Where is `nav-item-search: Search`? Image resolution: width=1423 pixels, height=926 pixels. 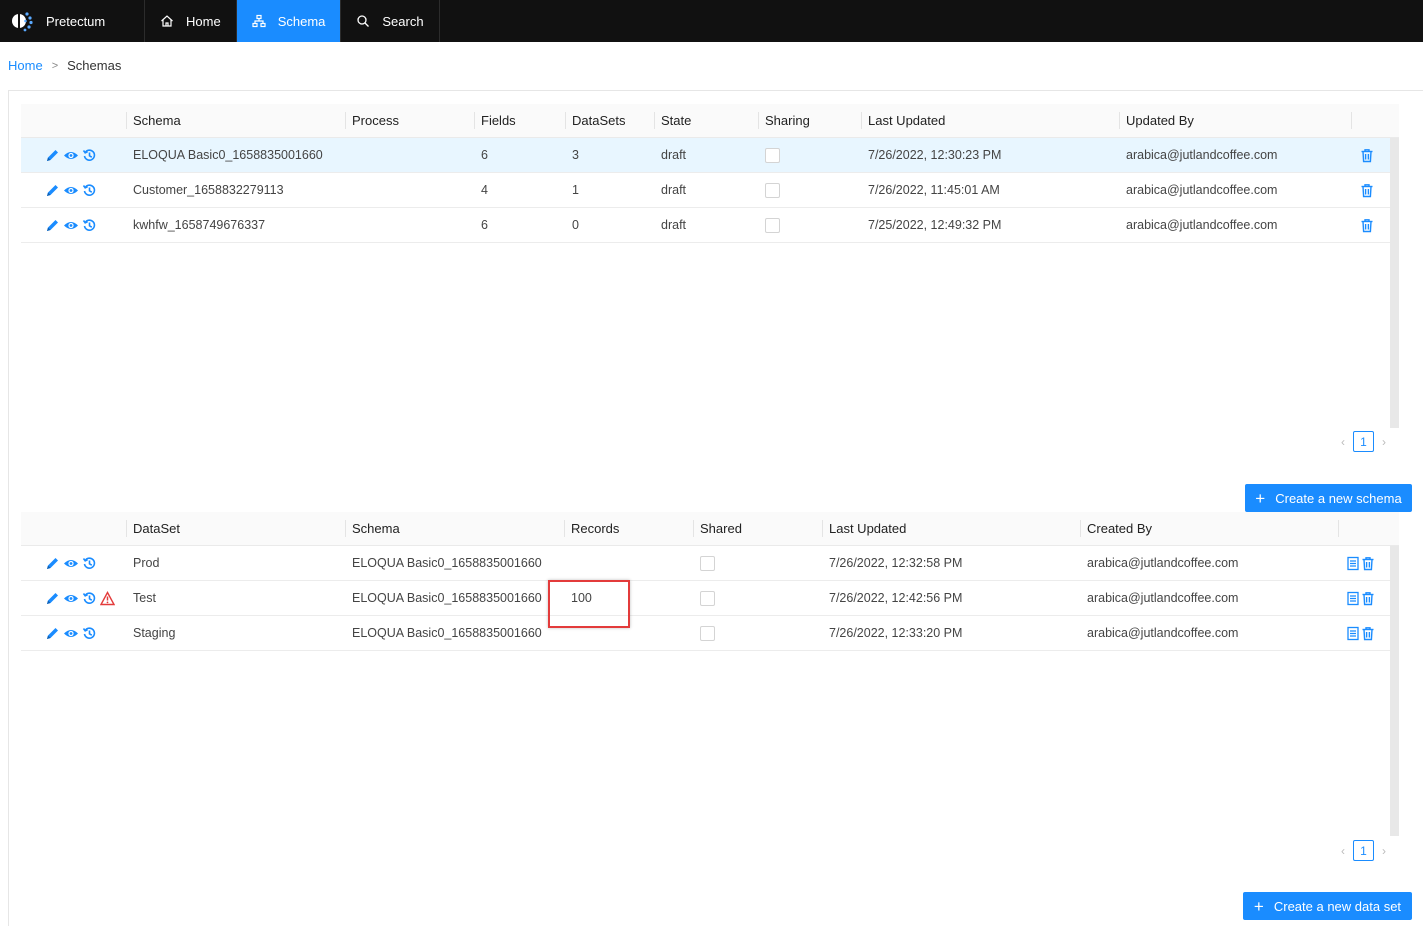
nav-item-search: Search is located at coordinates (390, 21).